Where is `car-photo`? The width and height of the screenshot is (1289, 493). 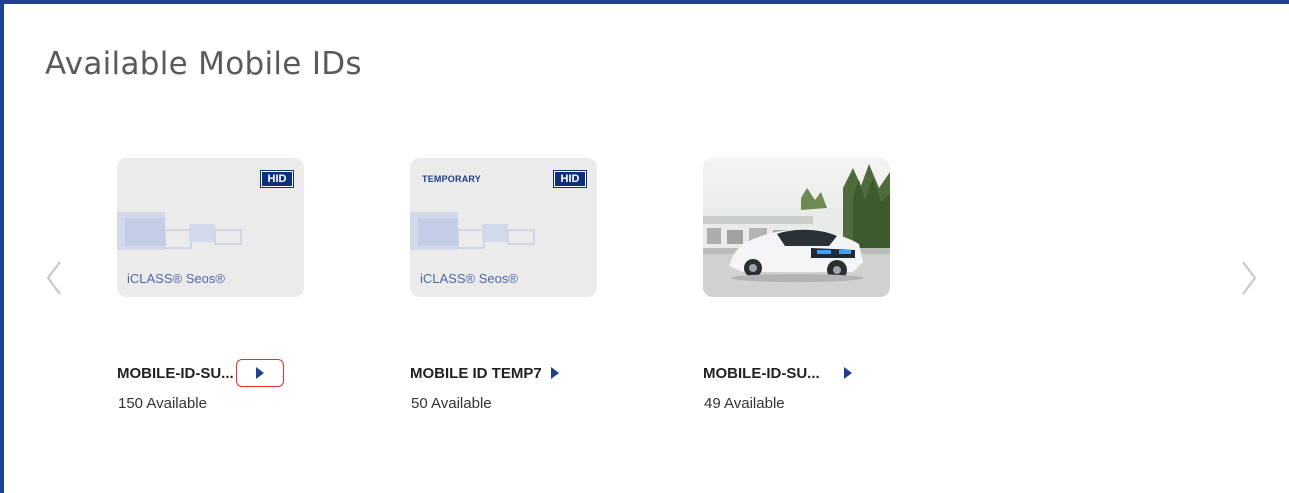 car-photo is located at coordinates (796, 227).